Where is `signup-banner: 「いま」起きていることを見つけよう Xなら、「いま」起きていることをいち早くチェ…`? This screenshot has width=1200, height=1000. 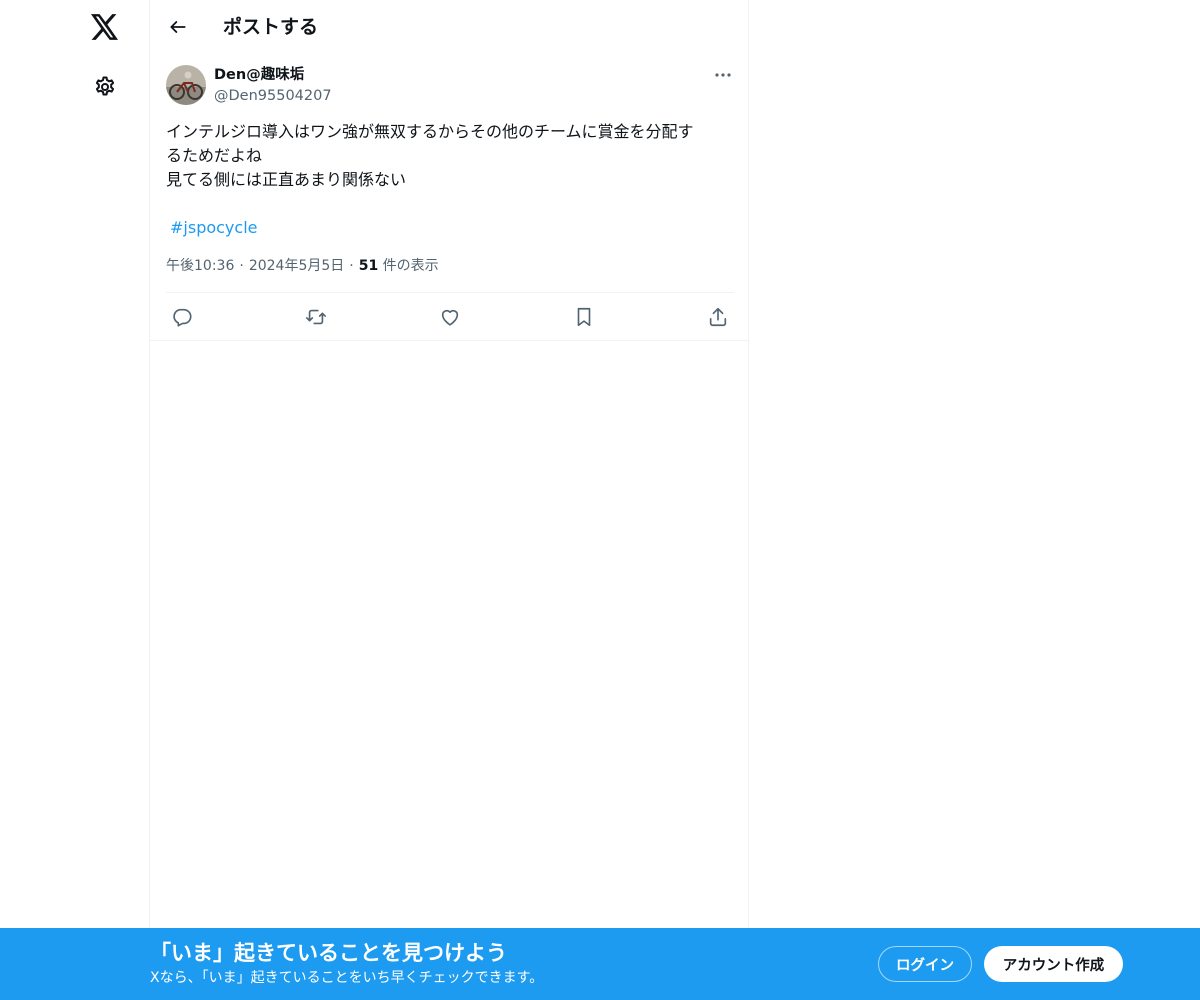
signup-banner: 「いま」起きていることを見つけよう Xなら、「いま」起きていることをいち早くチェ… is located at coordinates (600, 964).